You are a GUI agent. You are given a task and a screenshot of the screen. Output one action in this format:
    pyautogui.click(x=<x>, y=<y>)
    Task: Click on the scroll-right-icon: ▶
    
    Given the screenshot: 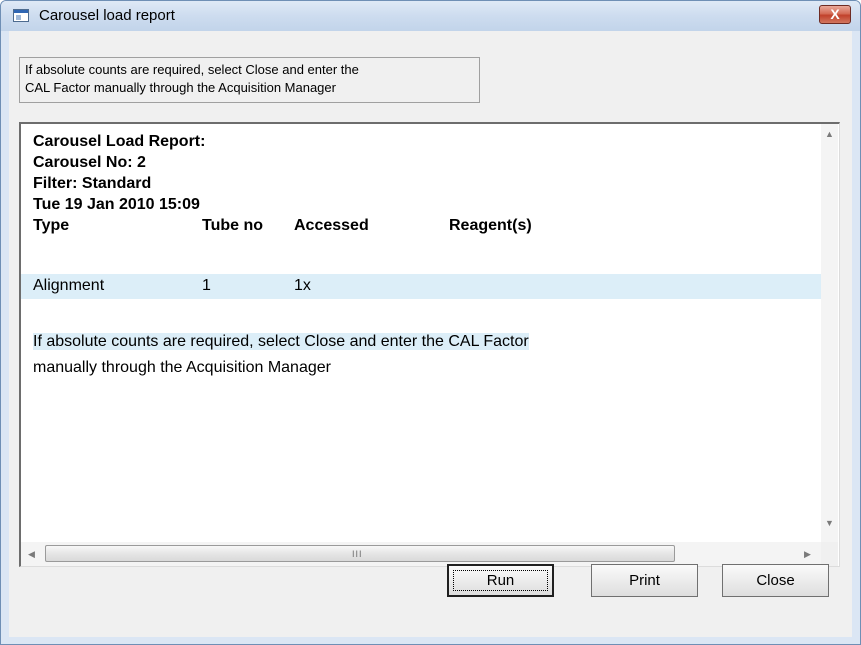 What is the action you would take?
    pyautogui.click(x=807, y=554)
    